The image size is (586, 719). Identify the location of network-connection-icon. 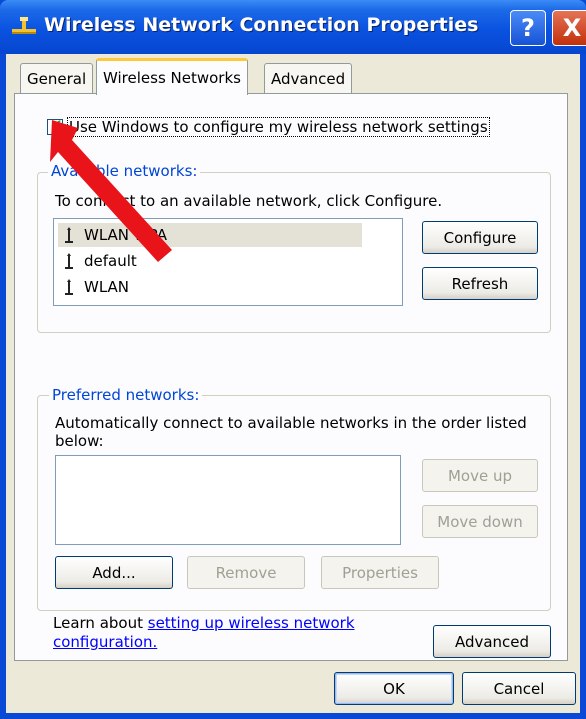
(24, 25).